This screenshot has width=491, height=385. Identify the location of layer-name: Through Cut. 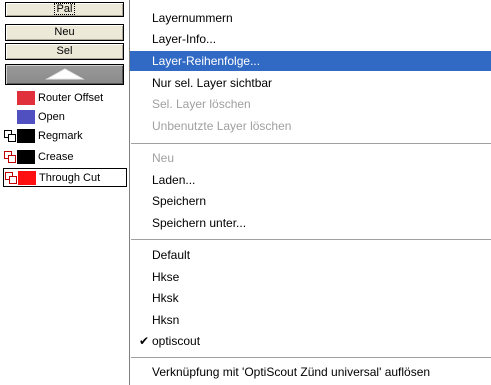
(70, 177).